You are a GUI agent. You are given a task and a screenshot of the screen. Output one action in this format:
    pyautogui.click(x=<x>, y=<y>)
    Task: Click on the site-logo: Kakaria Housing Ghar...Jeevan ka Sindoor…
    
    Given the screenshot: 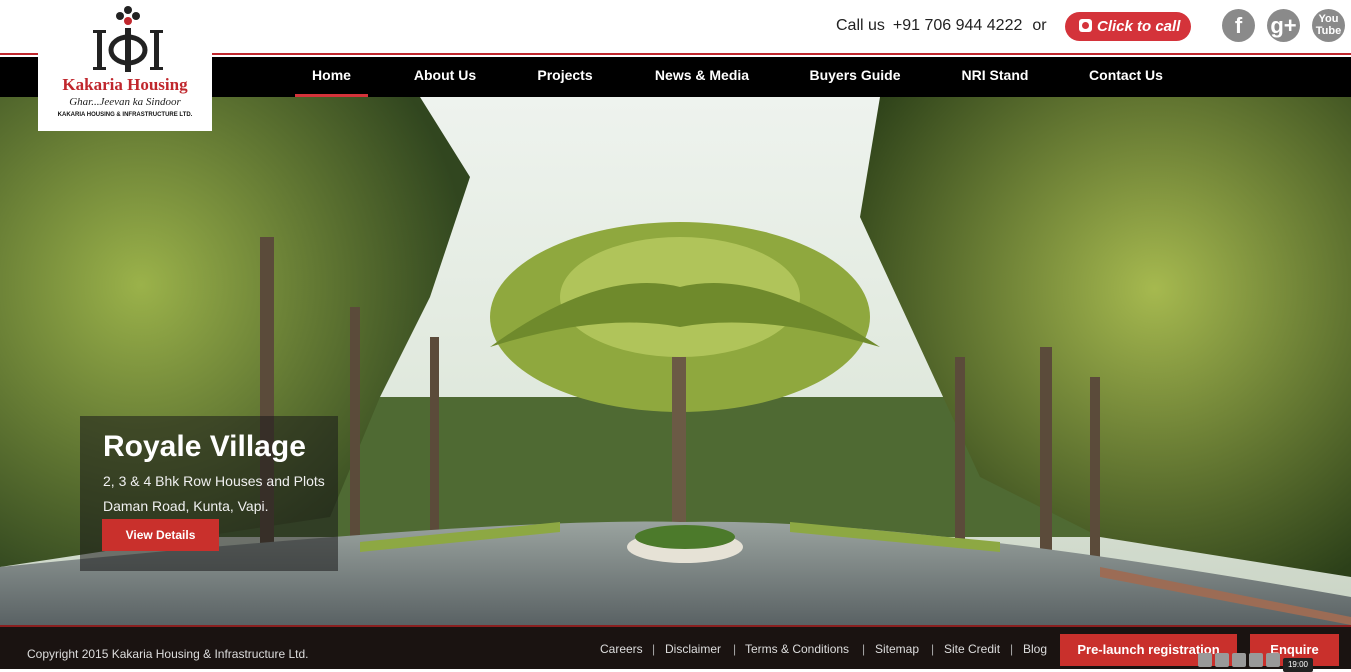 What is the action you would take?
    pyautogui.click(x=125, y=65)
    